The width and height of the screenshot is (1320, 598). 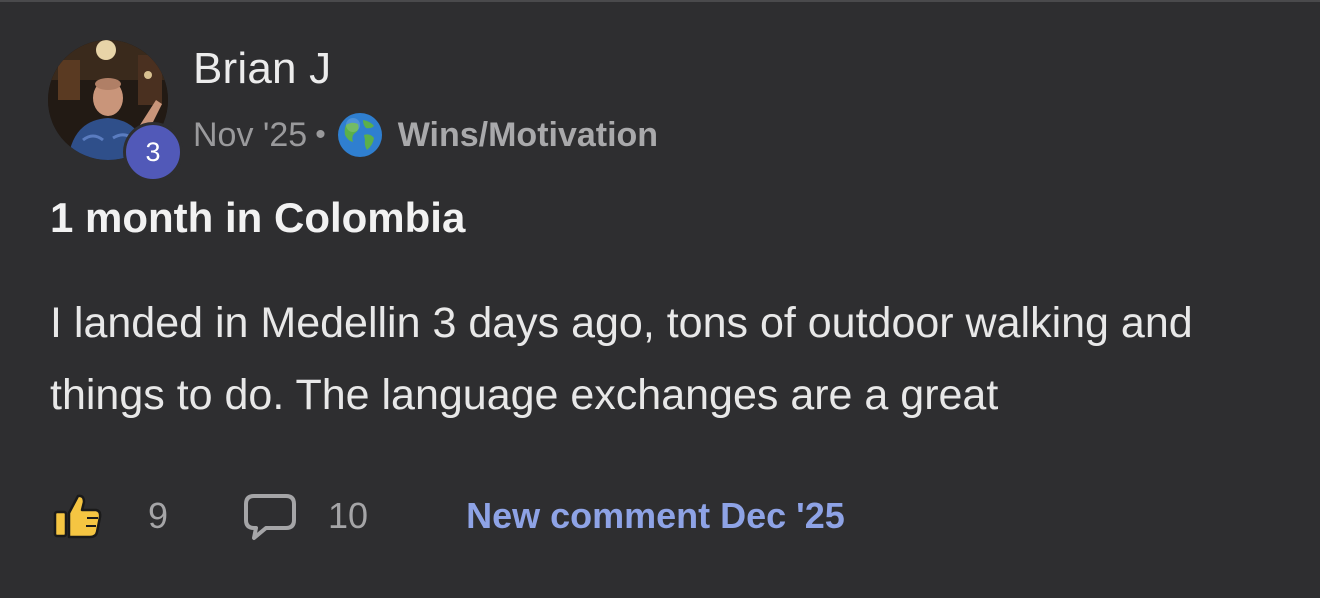 What do you see at coordinates (262, 69) in the screenshot?
I see `author-name: Brian J` at bounding box center [262, 69].